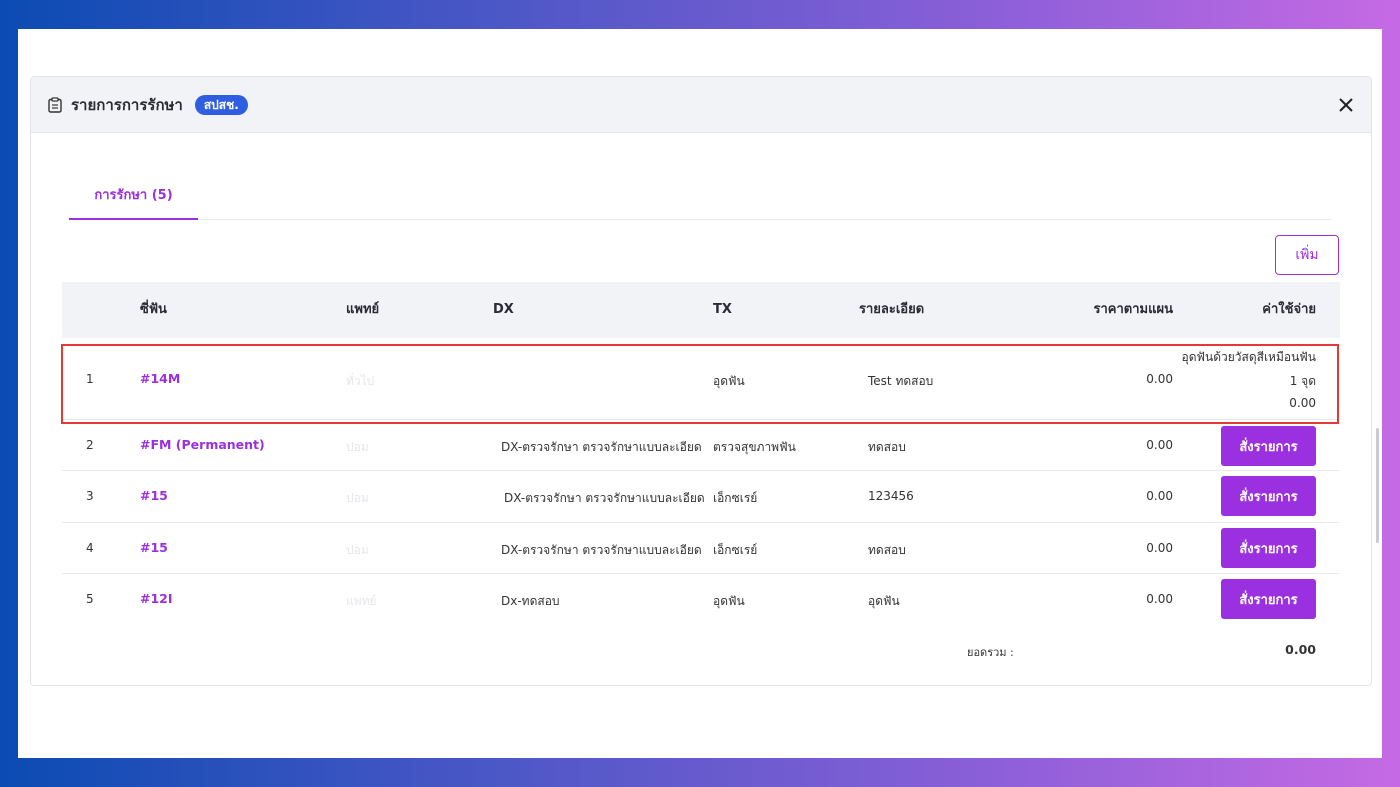 The height and width of the screenshot is (787, 1400). I want to click on scrollbar, so click(1377, 485).